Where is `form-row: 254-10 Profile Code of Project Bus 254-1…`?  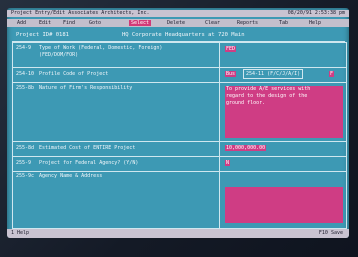 form-row: 254-10 Profile Code of Project Bus 254-1… is located at coordinates (179, 75).